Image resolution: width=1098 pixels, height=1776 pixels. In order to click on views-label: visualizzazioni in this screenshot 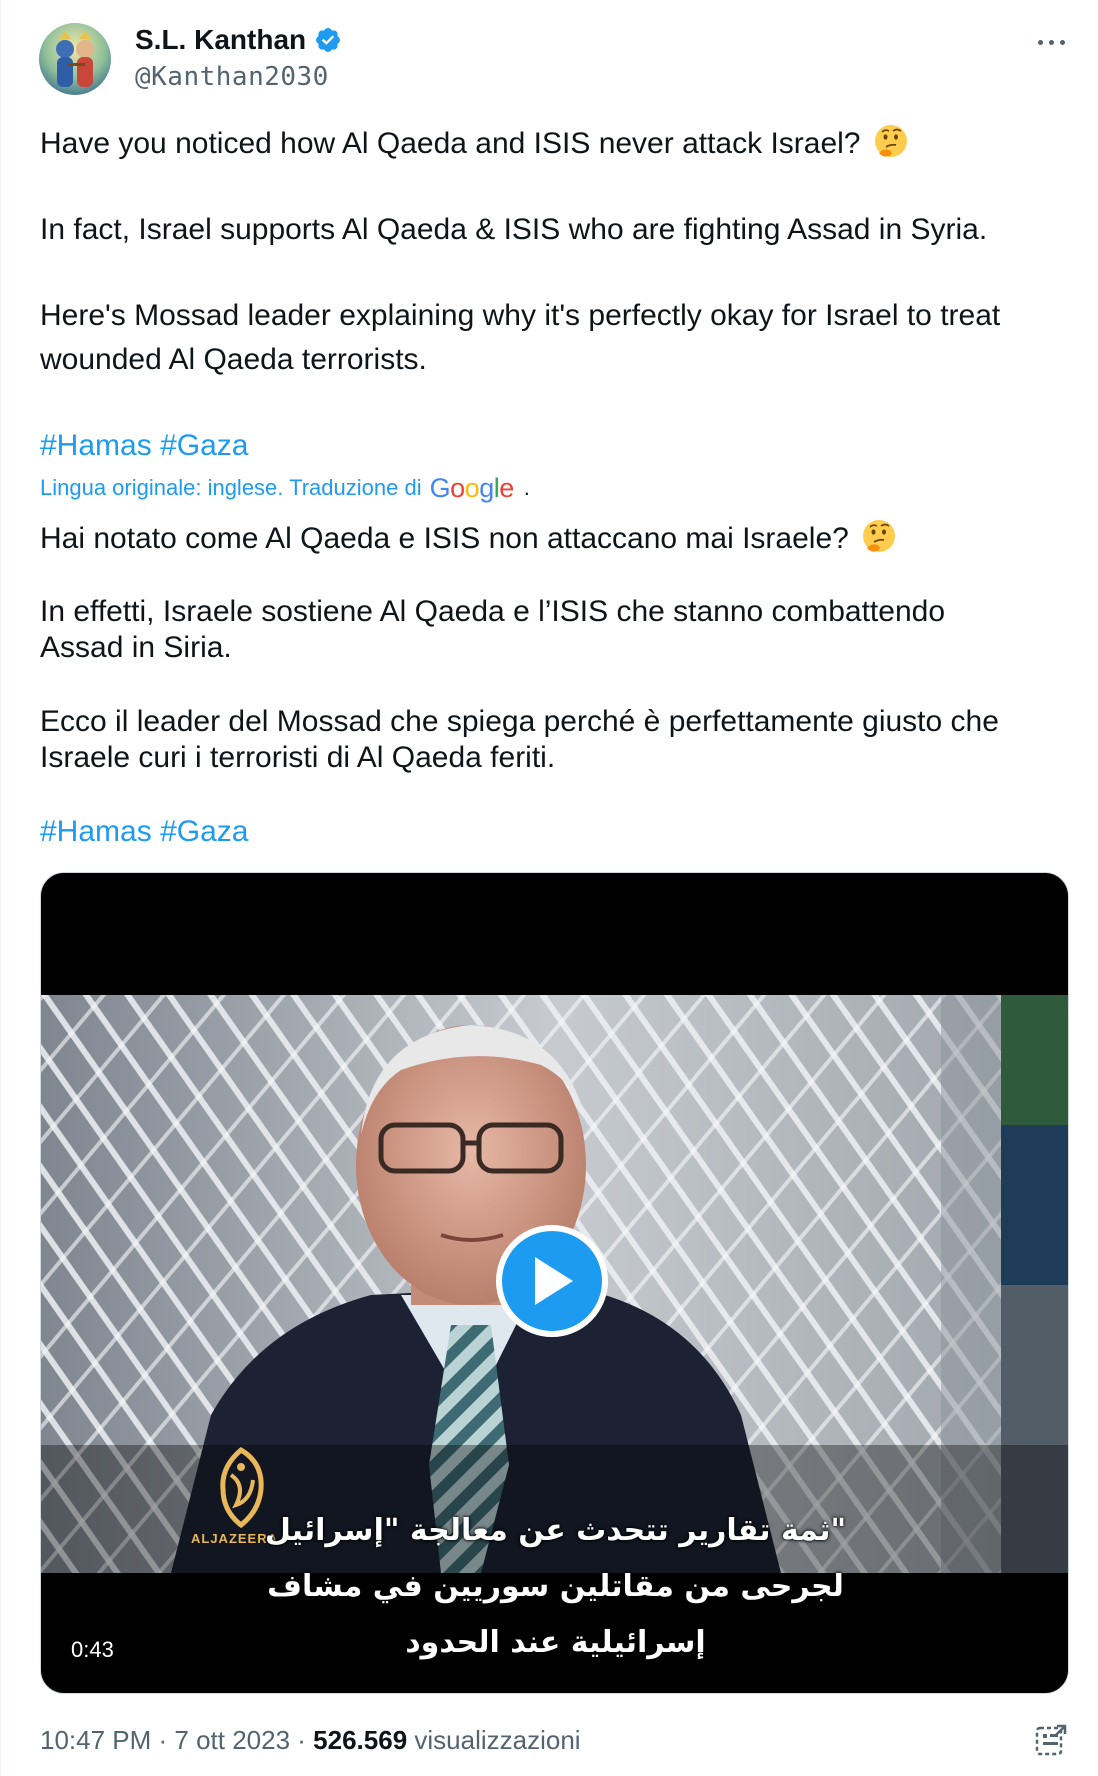, I will do `click(497, 1740)`.